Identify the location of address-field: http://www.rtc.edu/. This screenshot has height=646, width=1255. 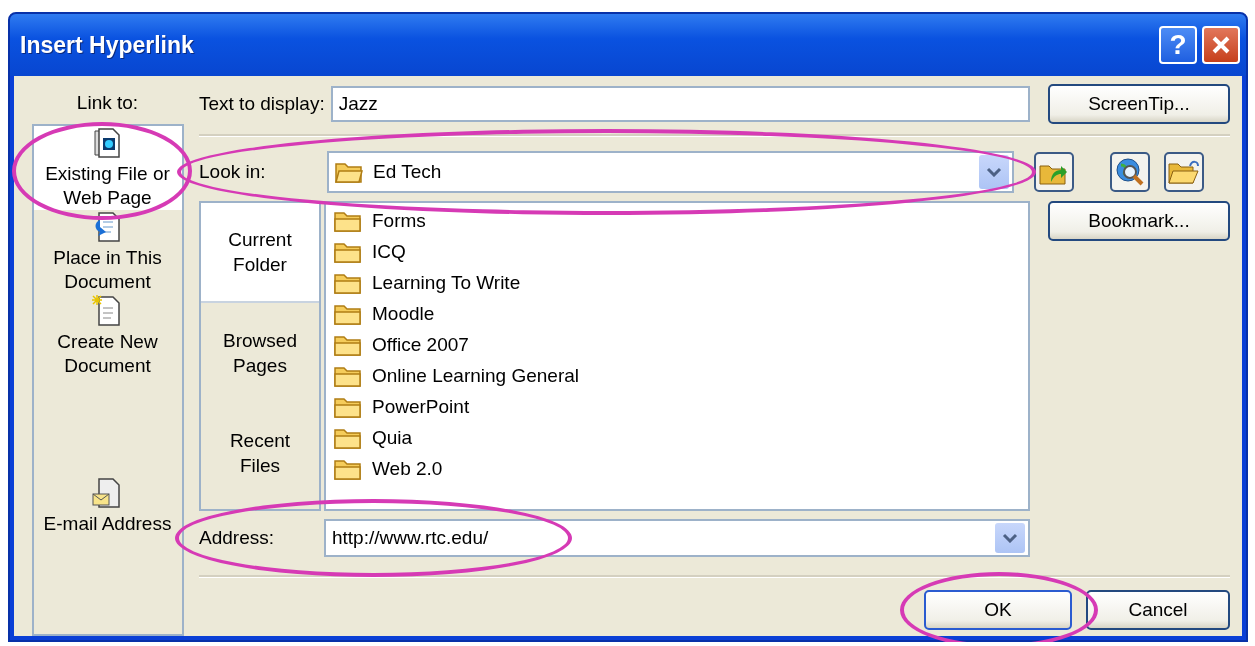
(677, 538).